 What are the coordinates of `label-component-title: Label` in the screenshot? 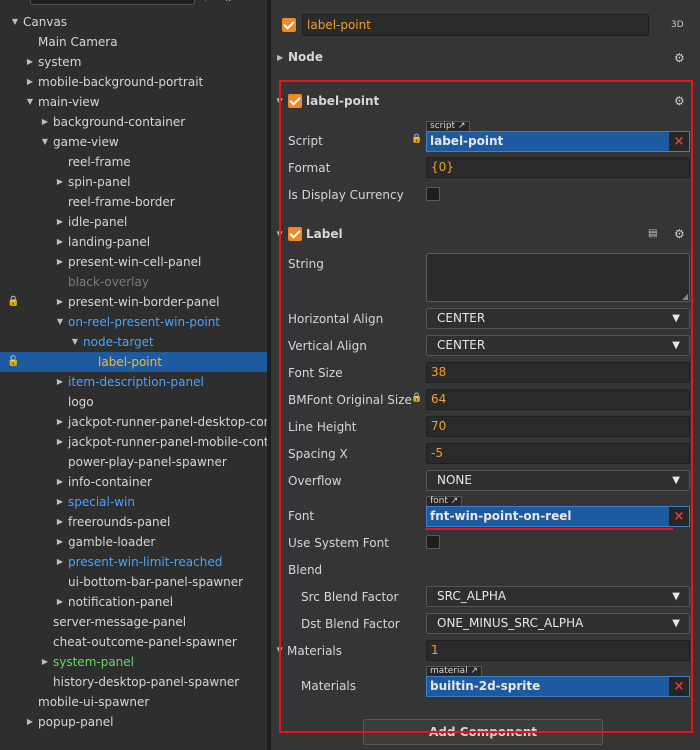 It's located at (324, 234).